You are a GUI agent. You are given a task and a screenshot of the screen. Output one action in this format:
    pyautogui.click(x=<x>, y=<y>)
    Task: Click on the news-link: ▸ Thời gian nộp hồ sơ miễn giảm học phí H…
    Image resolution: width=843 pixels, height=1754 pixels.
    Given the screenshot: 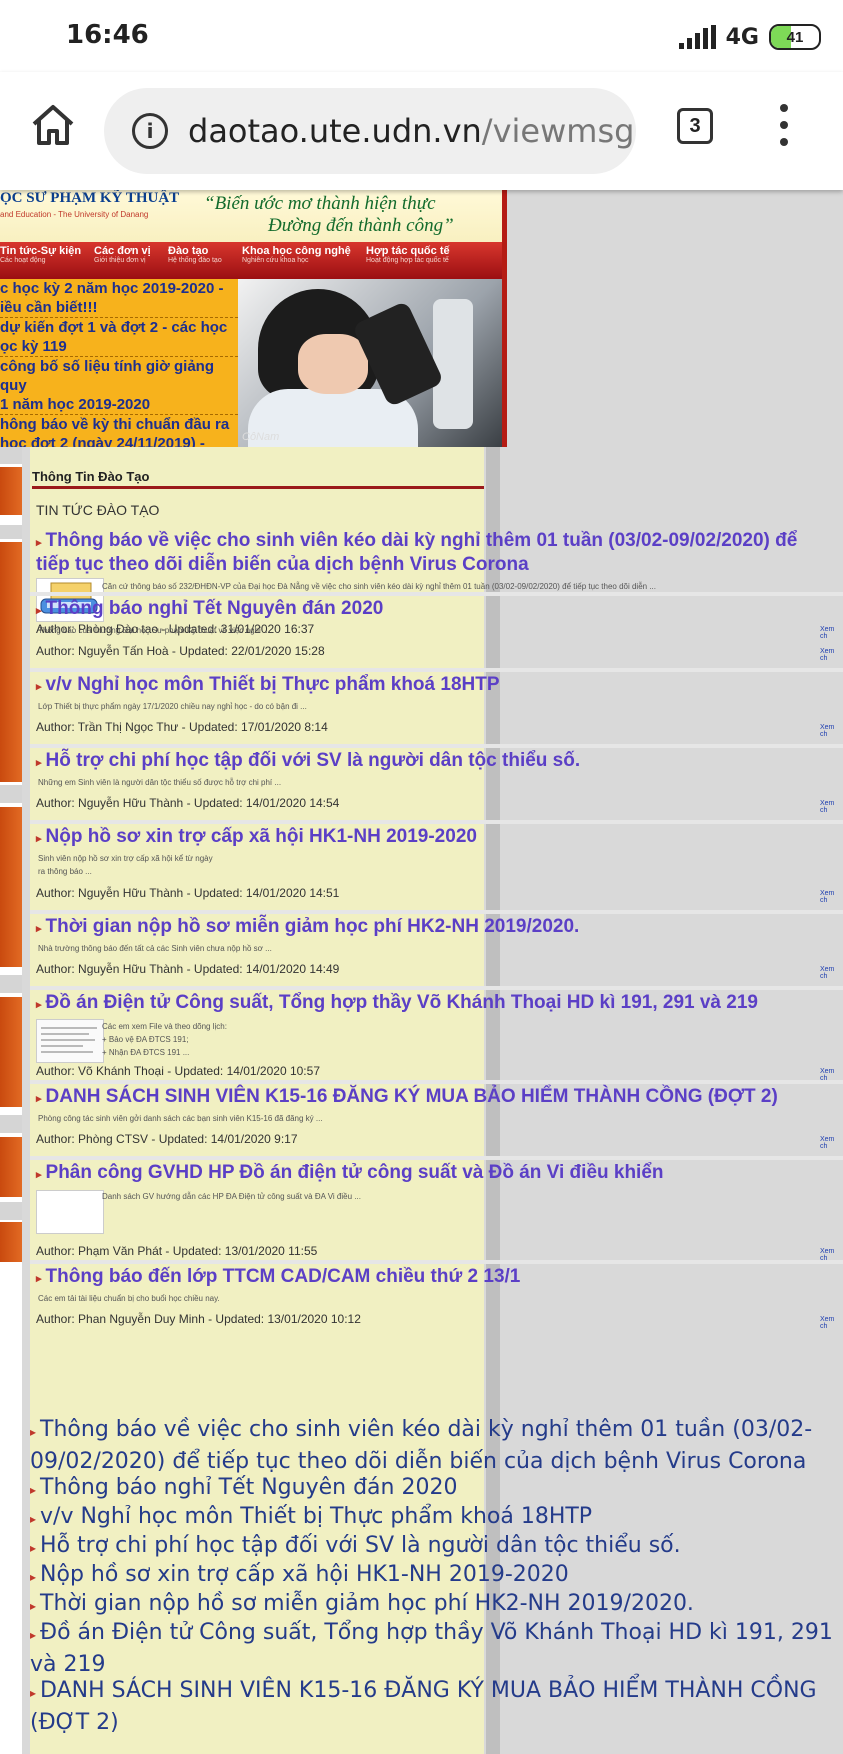 What is the action you would take?
    pyautogui.click(x=436, y=1605)
    